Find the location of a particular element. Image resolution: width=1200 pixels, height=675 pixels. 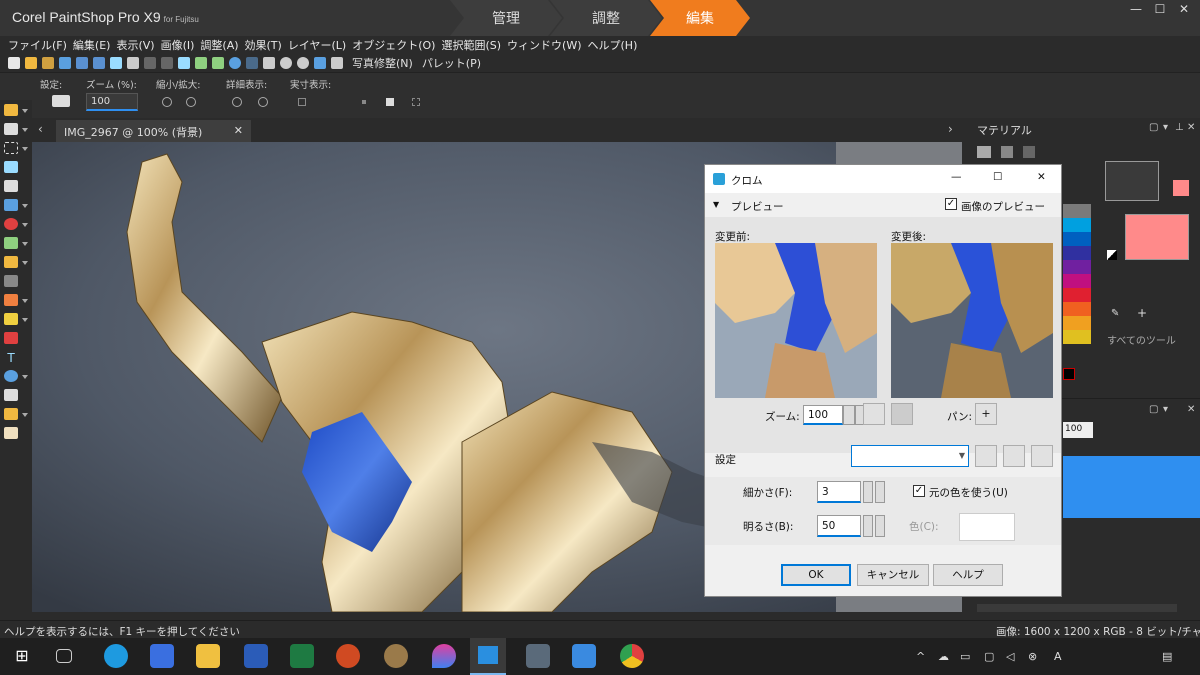

ime-off-icon: ⊗ is located at coordinates (1035, 656).